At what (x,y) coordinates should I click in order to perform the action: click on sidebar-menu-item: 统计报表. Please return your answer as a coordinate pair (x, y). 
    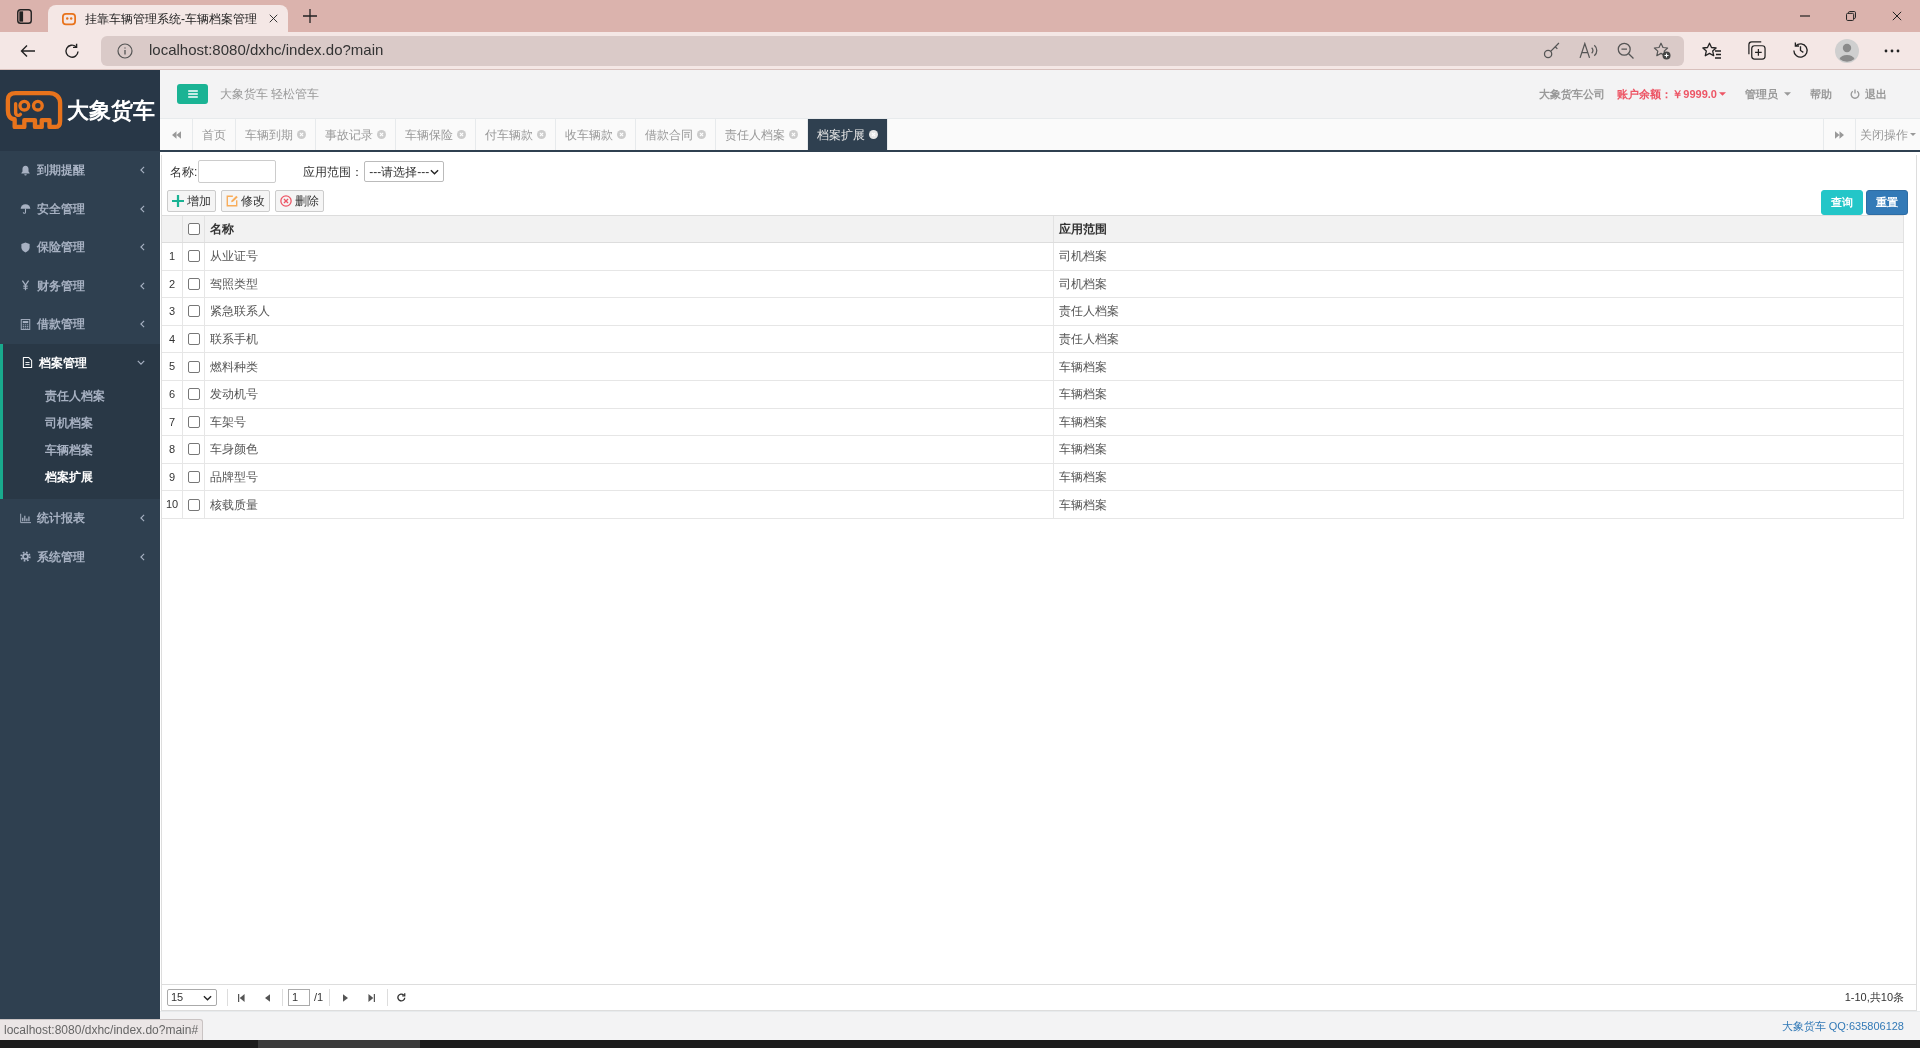
    Looking at the image, I should click on (80, 518).